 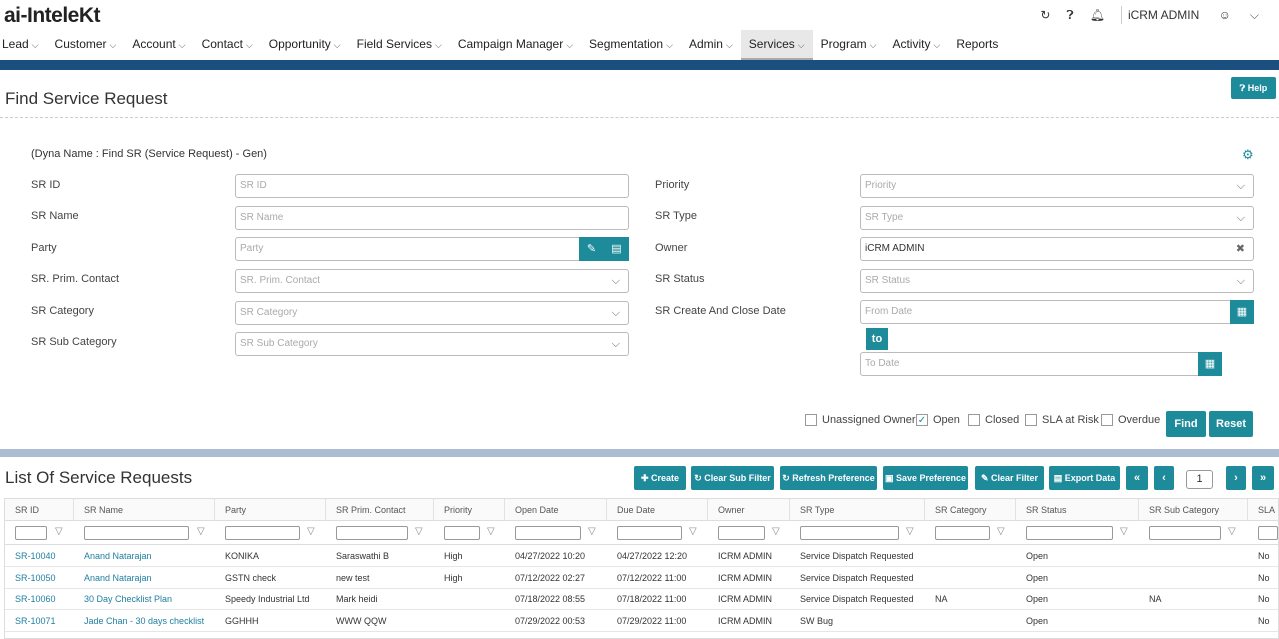 What do you see at coordinates (1077, 510) in the screenshot?
I see `column-header: SR Status` at bounding box center [1077, 510].